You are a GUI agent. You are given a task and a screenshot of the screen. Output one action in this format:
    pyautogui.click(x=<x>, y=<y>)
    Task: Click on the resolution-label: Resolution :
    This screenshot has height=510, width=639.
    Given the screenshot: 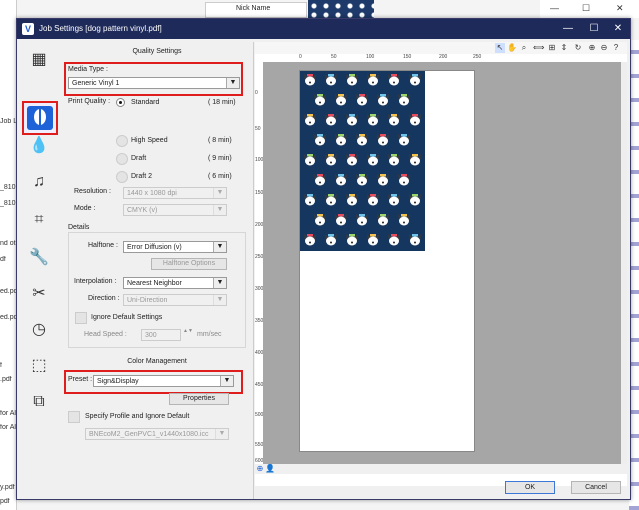 What is the action you would take?
    pyautogui.click(x=92, y=191)
    